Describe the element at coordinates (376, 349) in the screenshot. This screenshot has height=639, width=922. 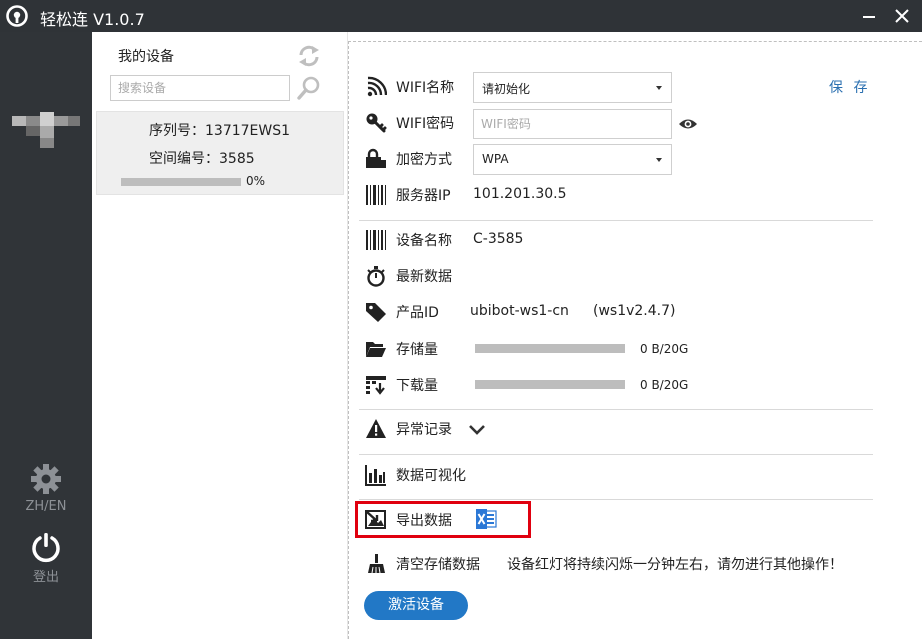
I see `folder-open-icon` at that location.